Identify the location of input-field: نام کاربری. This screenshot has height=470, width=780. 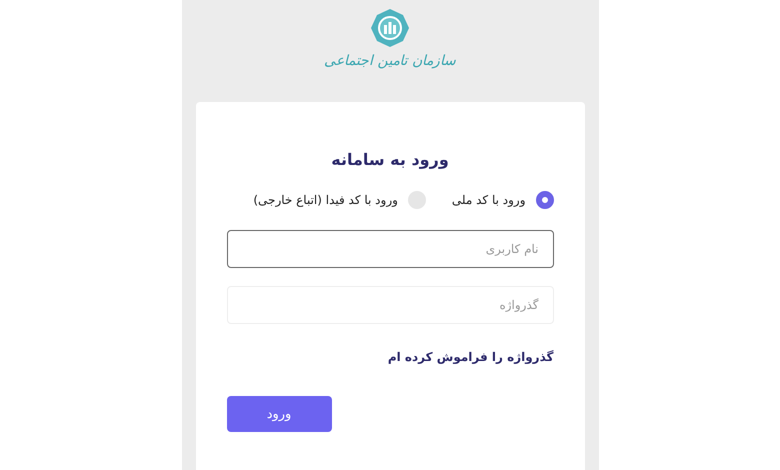
(390, 249).